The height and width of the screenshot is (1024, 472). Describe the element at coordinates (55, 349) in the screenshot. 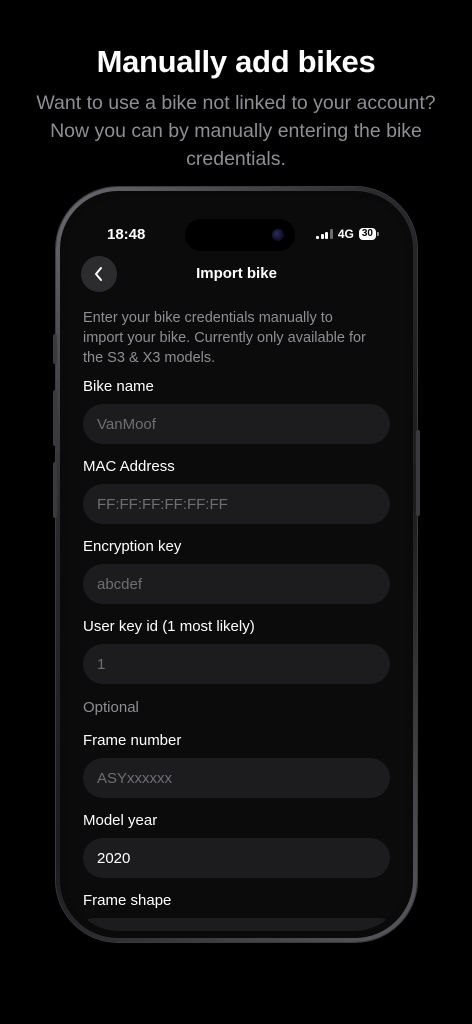

I see `action-button` at that location.